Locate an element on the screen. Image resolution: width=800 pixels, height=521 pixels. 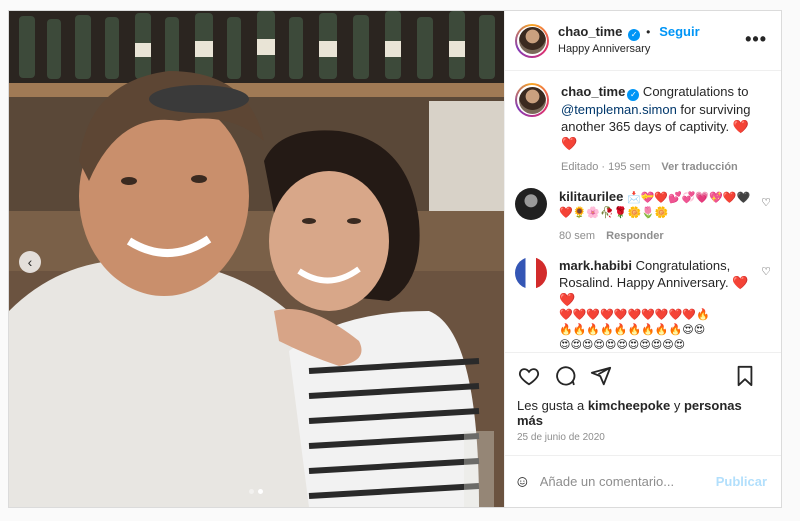
reply-button: Responder is located at coordinates (634, 236).